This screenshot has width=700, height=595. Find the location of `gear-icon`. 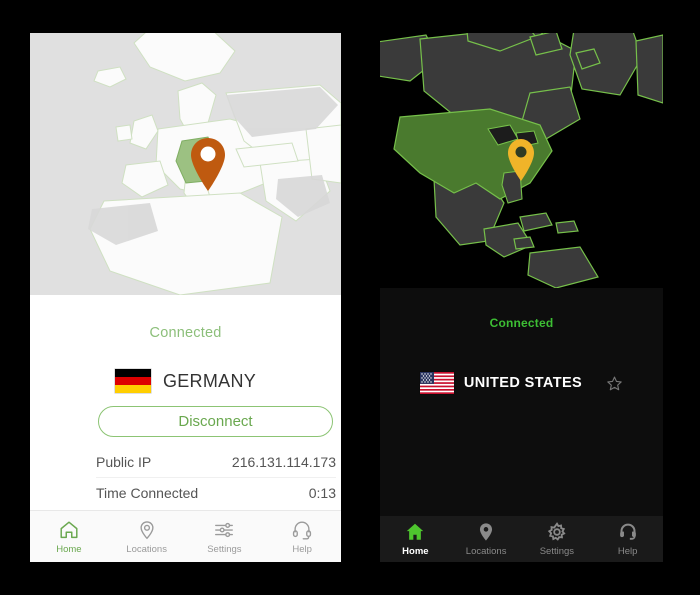

gear-icon is located at coordinates (556, 531).